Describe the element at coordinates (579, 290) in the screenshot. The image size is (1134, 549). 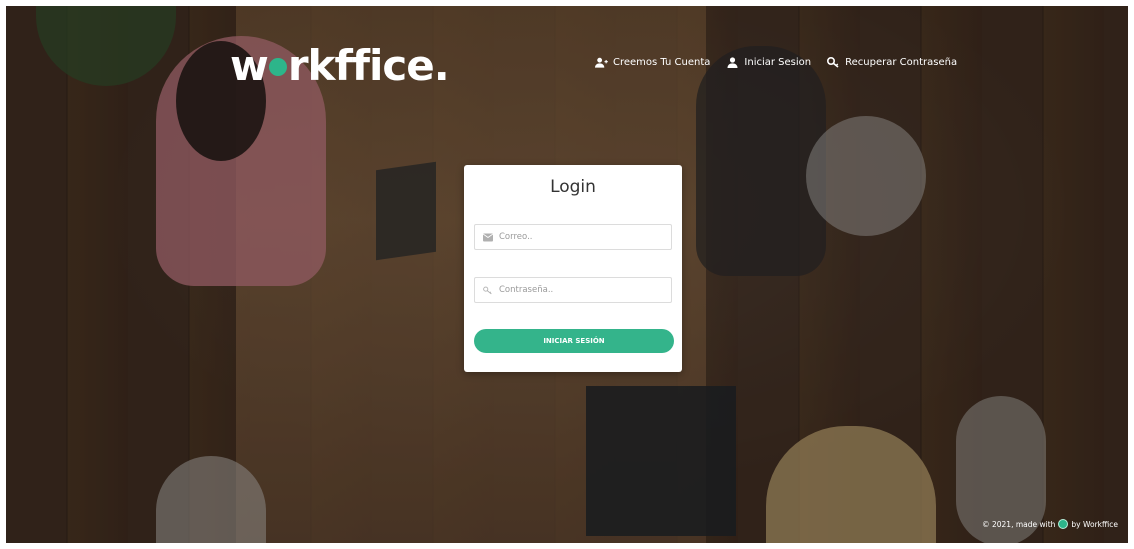
I see `password-input` at that location.